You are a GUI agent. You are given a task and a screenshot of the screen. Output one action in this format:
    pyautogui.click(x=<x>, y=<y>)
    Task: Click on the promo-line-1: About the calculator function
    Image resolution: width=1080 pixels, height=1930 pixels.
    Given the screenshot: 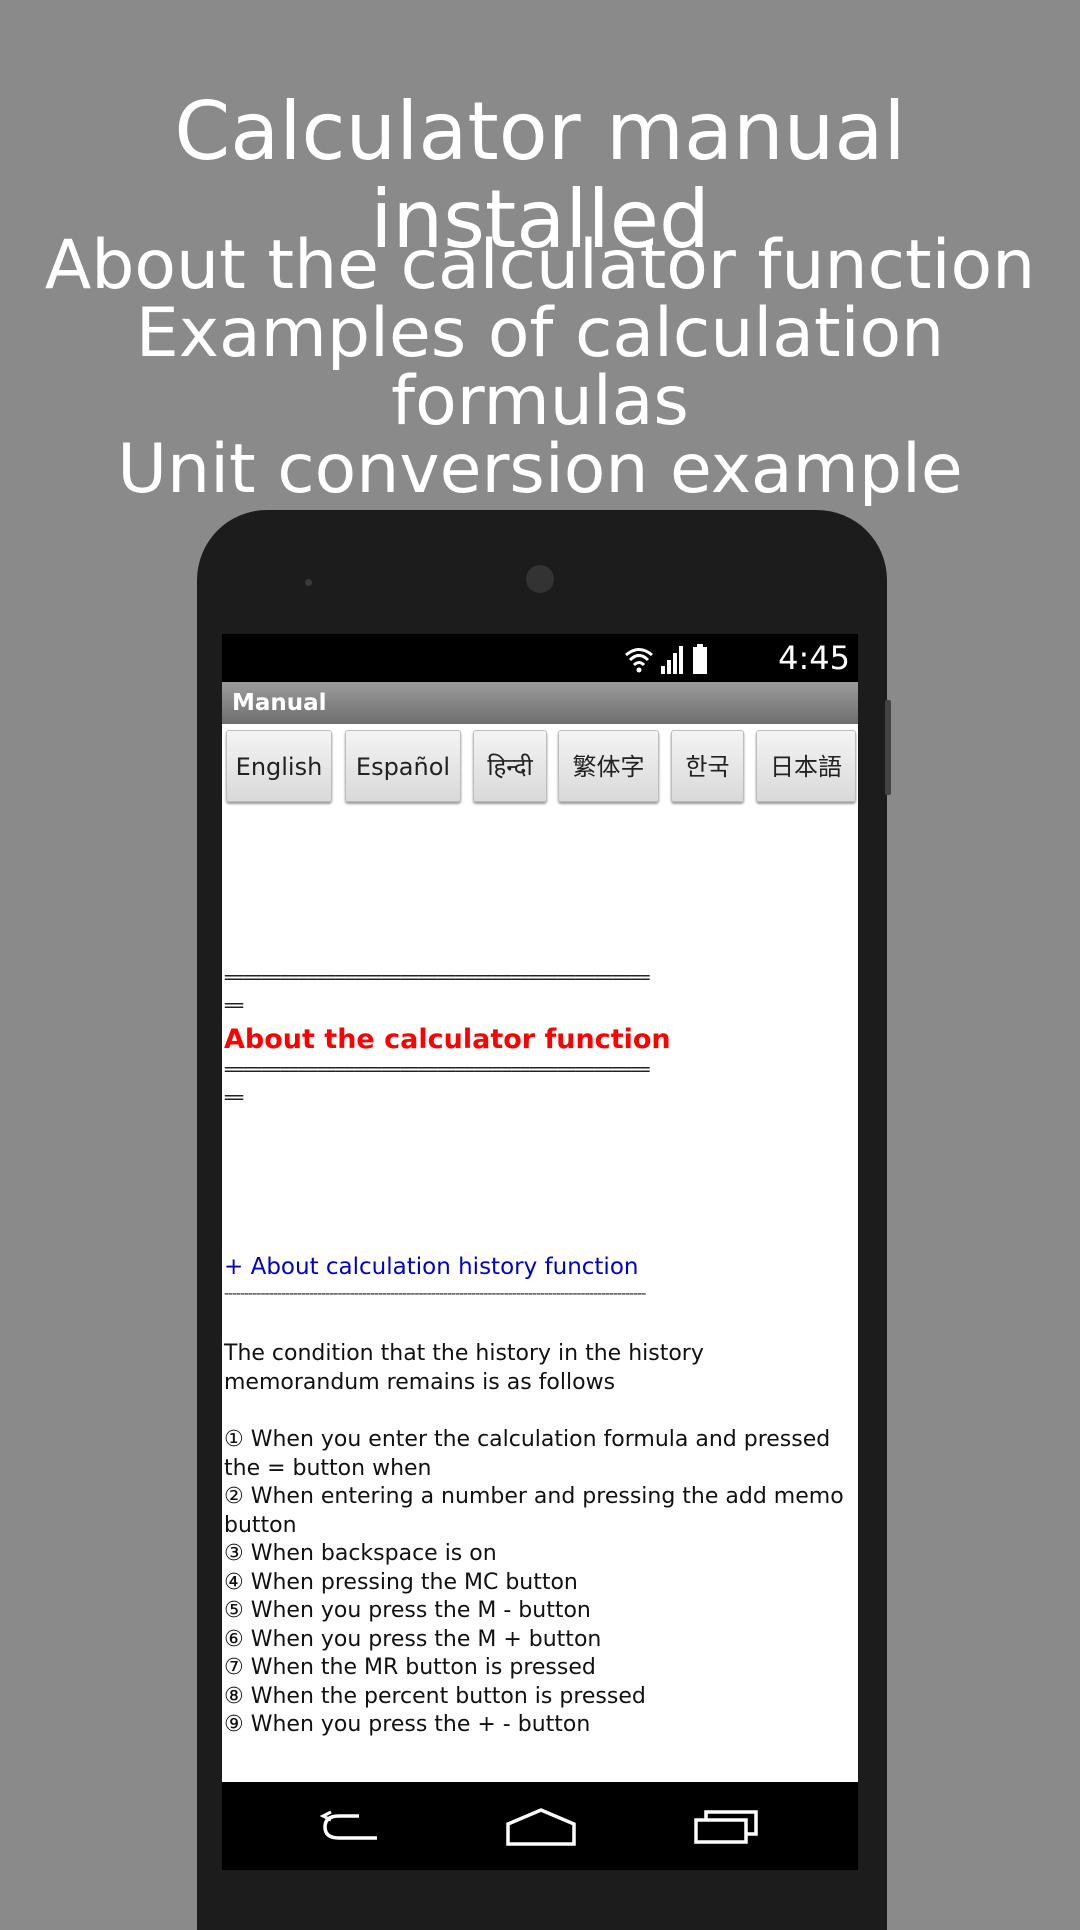 What is the action you would take?
    pyautogui.click(x=540, y=265)
    